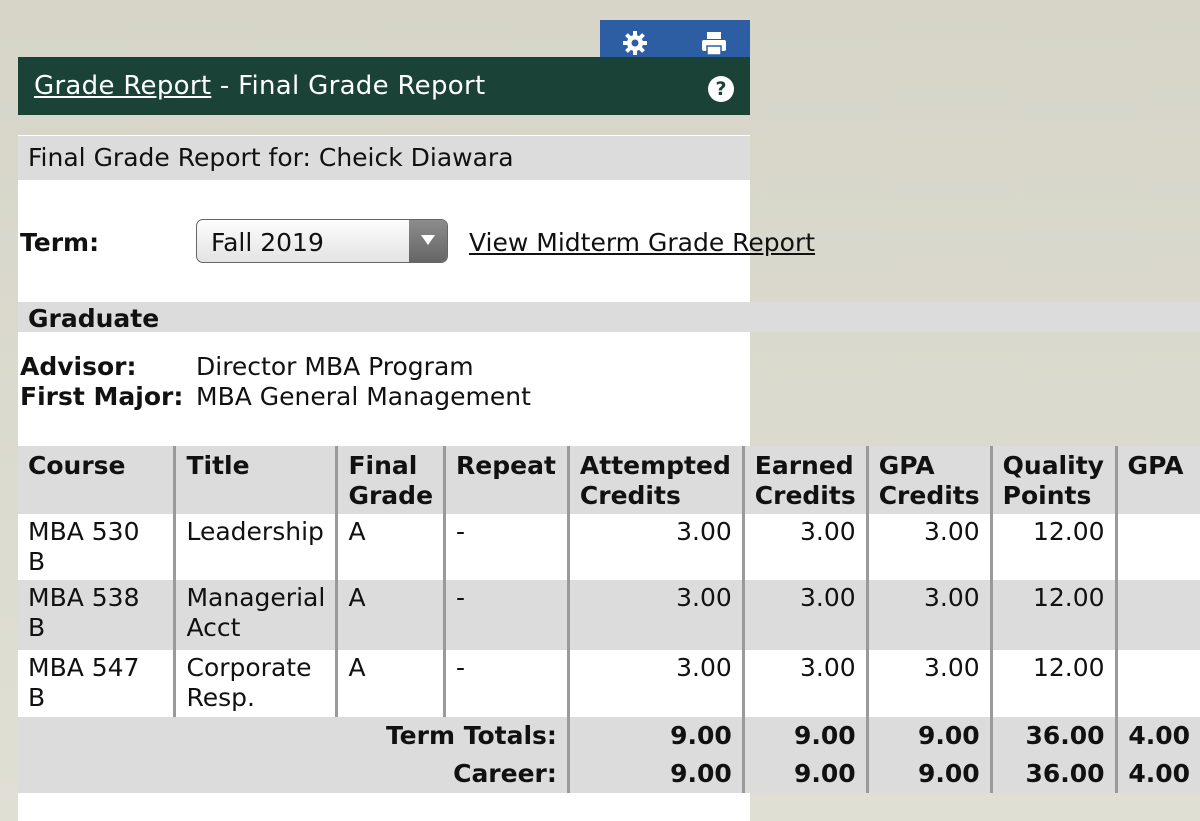 The height and width of the screenshot is (821, 1200). I want to click on term-totals-row: Term Totals: 9.00 9.00 9.00 36.00 4.00, so click(609, 736).